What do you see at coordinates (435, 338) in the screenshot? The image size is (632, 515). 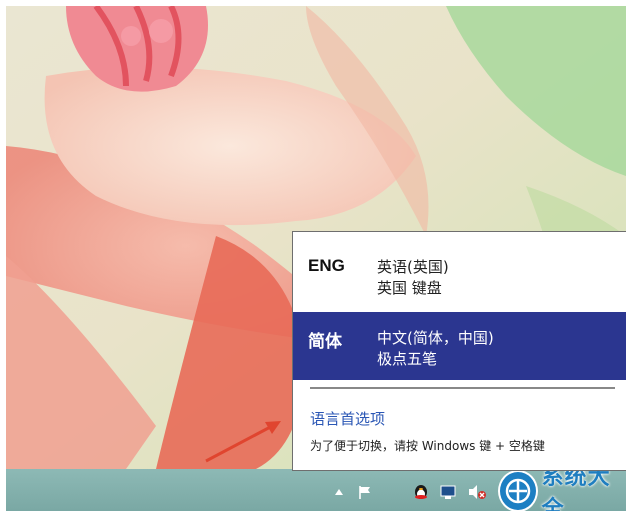 I see `language-name: 中文(简体，中国)` at bounding box center [435, 338].